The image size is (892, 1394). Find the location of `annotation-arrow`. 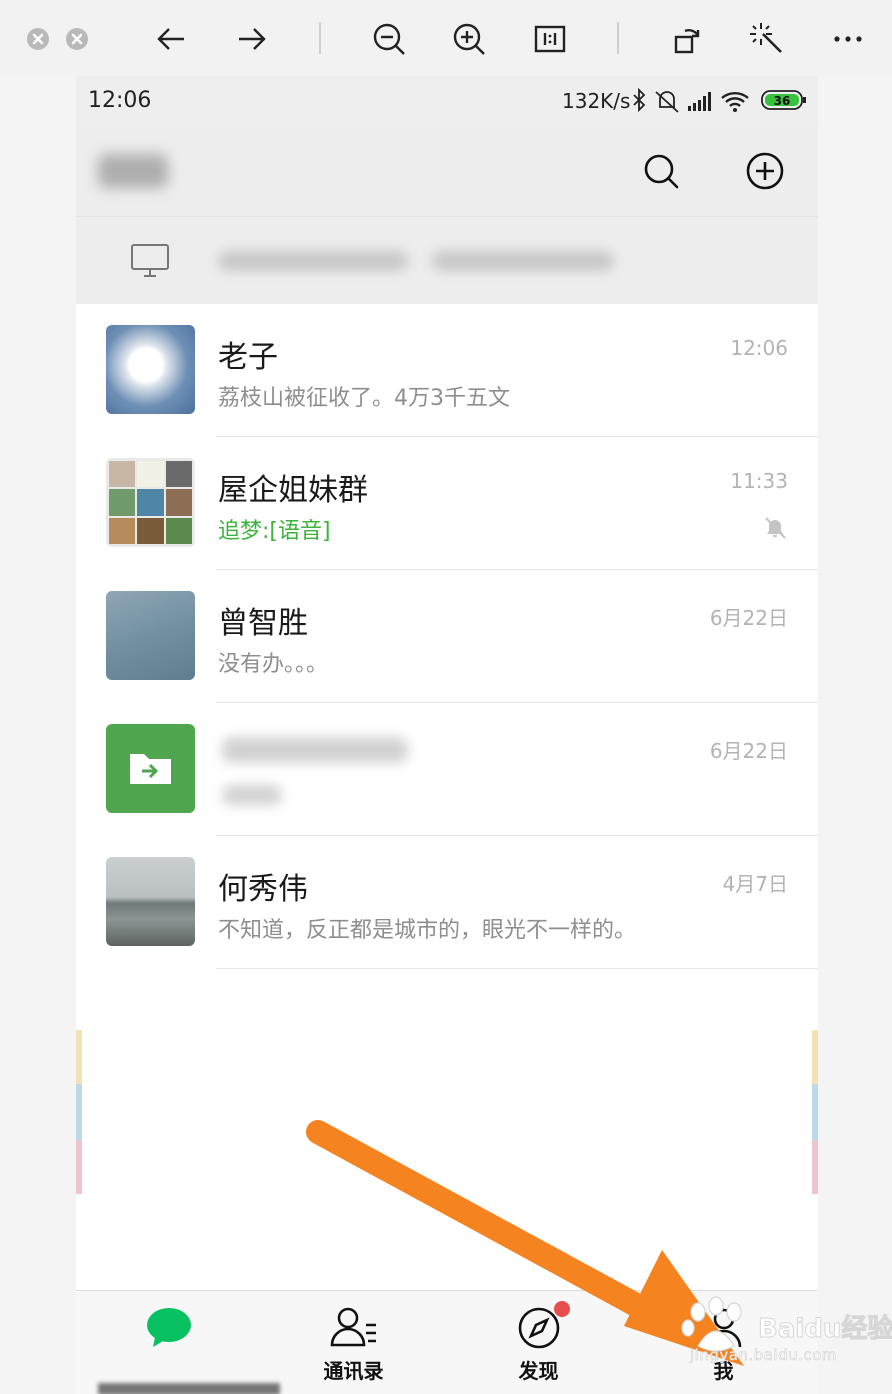

annotation-arrow is located at coordinates (525, 1243).